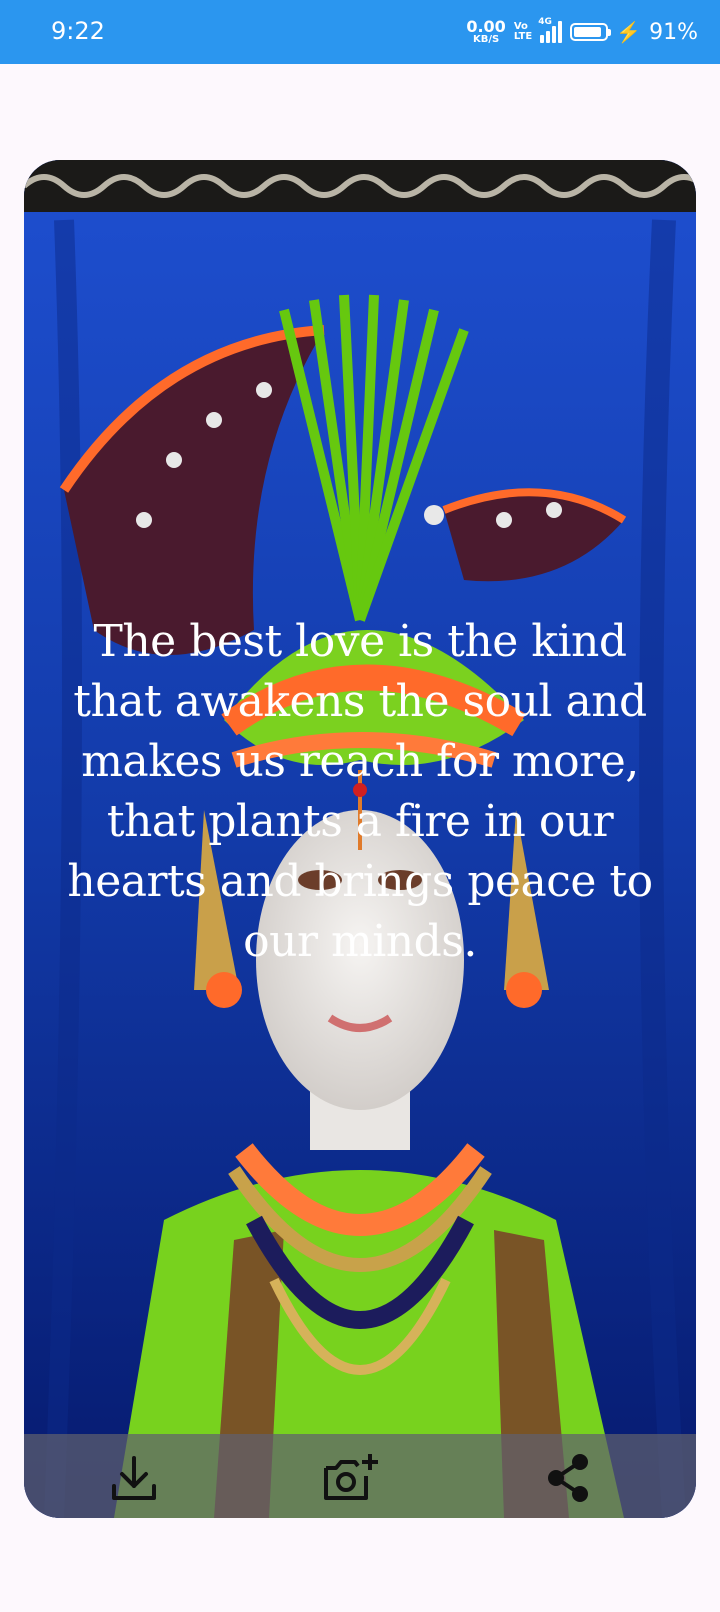 This screenshot has height=1612, width=720. What do you see at coordinates (550, 30) in the screenshot?
I see `signal-icon: 4G` at bounding box center [550, 30].